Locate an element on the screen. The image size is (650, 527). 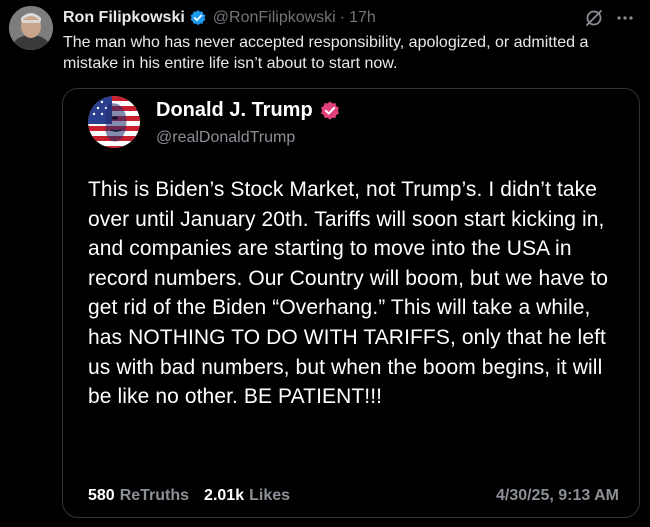
author-handle: @RonFilipkowski is located at coordinates (274, 18).